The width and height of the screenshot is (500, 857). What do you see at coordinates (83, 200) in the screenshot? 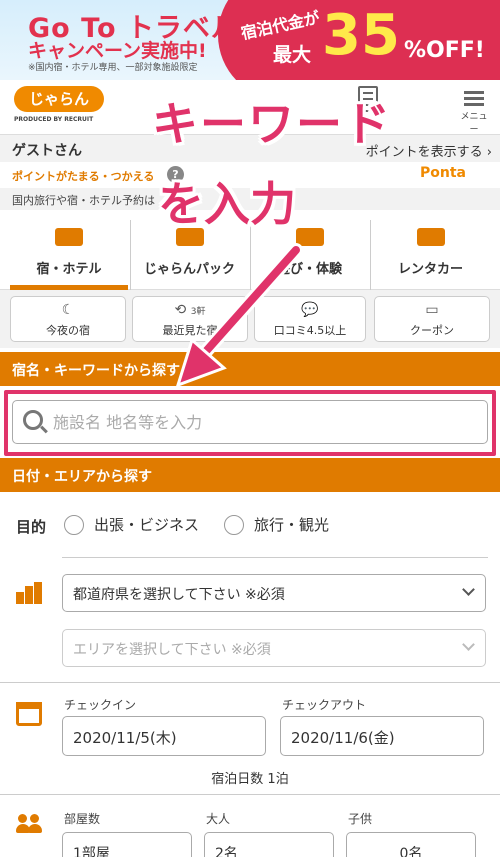
I see `domestic-text: 国内旅行や宿・ホテル予約は` at bounding box center [83, 200].